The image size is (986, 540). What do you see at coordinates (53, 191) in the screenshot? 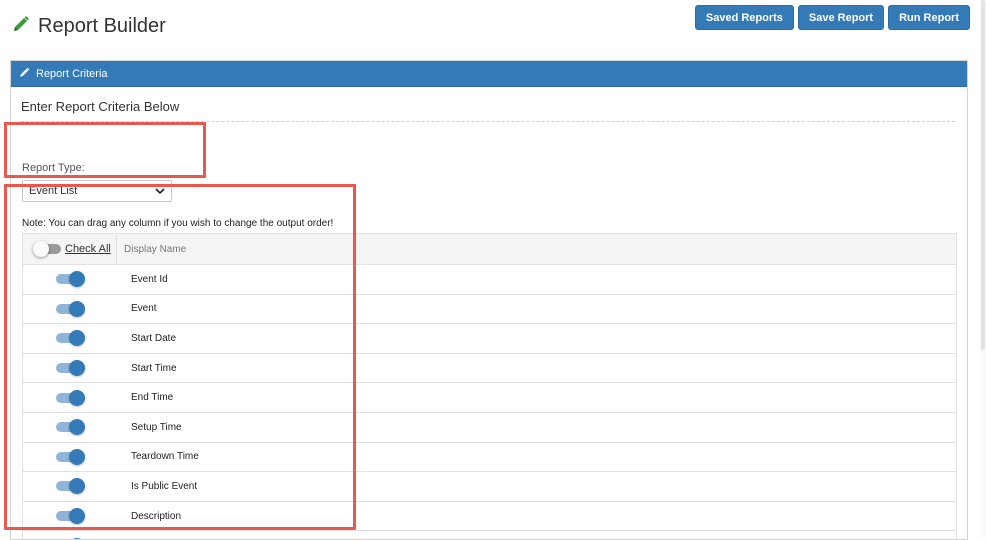
I see `report-type-value: Event List` at bounding box center [53, 191].